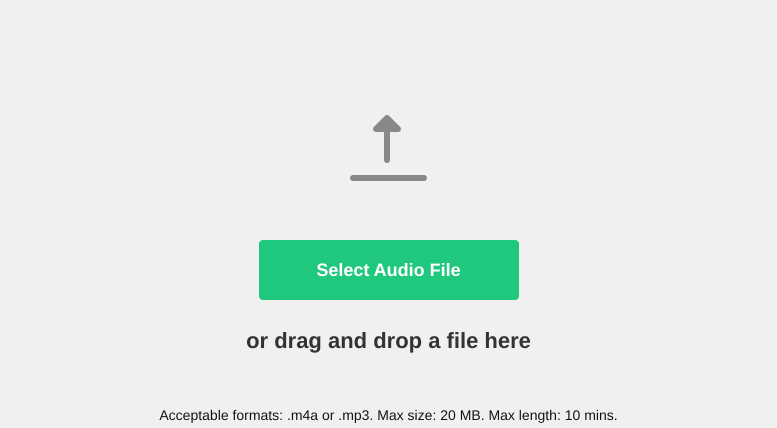 This screenshot has height=428, width=777. I want to click on drop-hint: or drag and drop a file here, so click(388, 341).